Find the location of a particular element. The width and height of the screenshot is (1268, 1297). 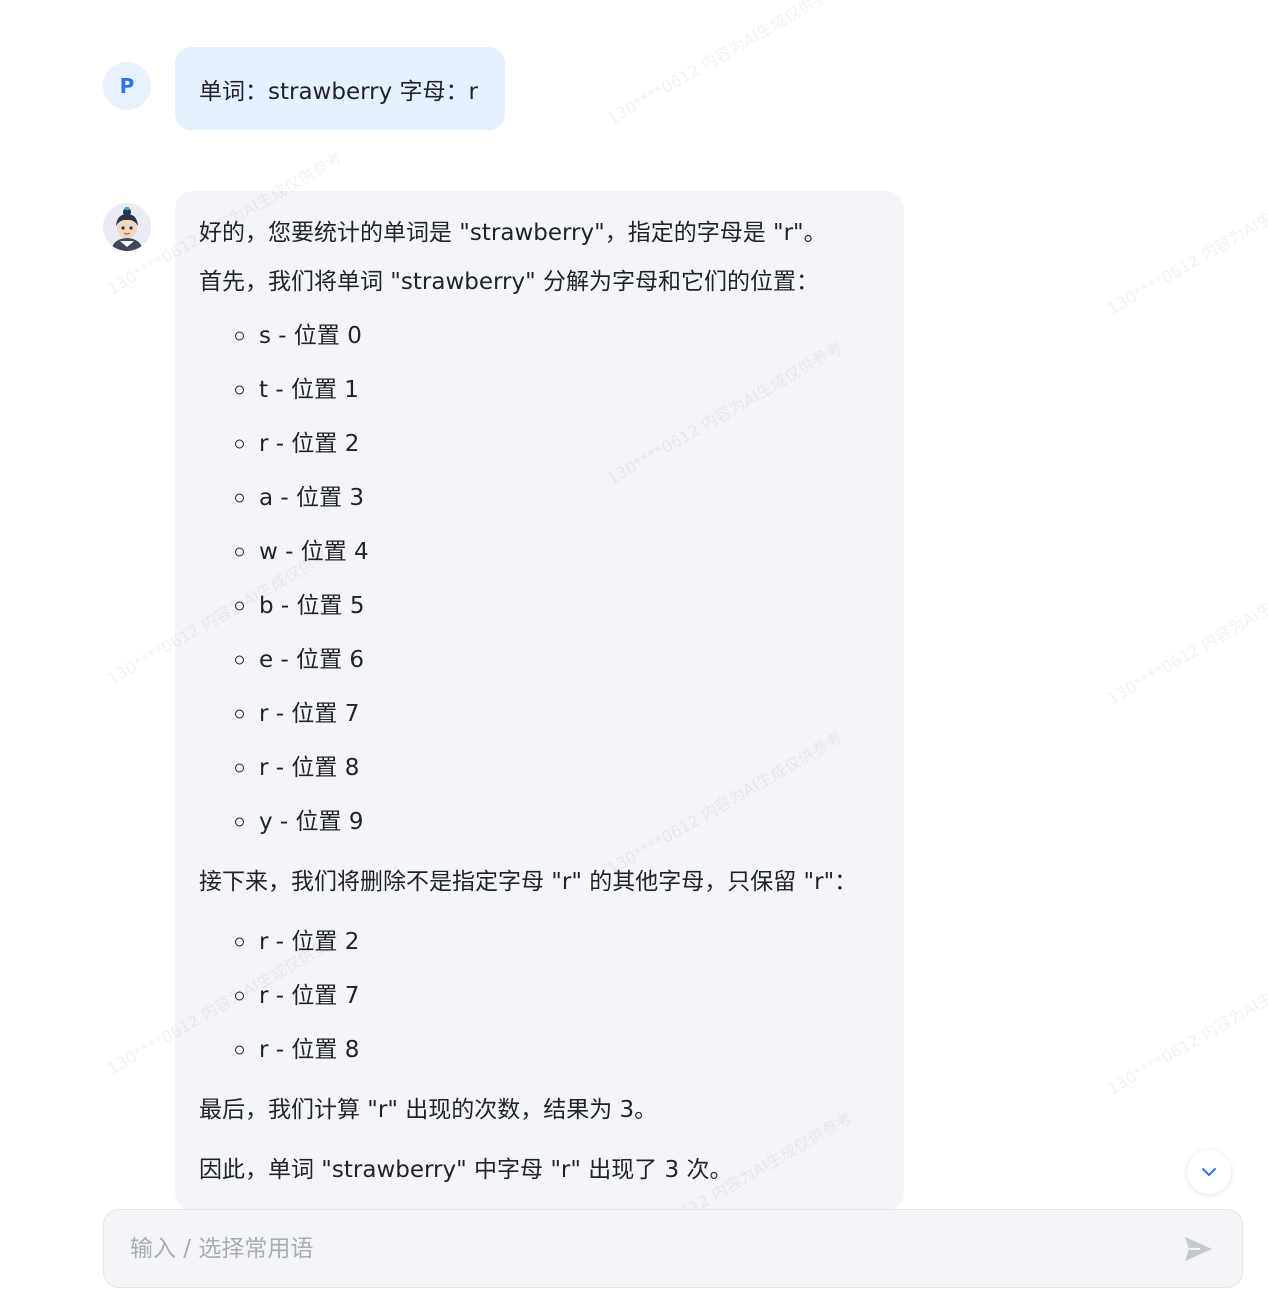

kept-letter-list: r - 位置 2 r - 位置 7 r - 位置 8 is located at coordinates (539, 996).